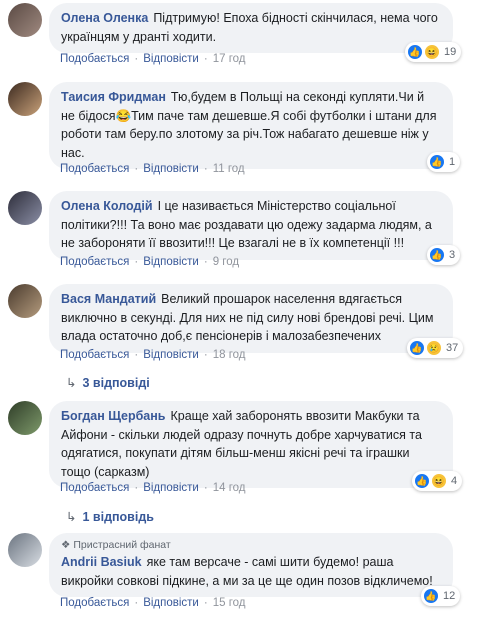 The image size is (480, 622). I want to click on badge-label: Пристрасний фанат, so click(122, 545).